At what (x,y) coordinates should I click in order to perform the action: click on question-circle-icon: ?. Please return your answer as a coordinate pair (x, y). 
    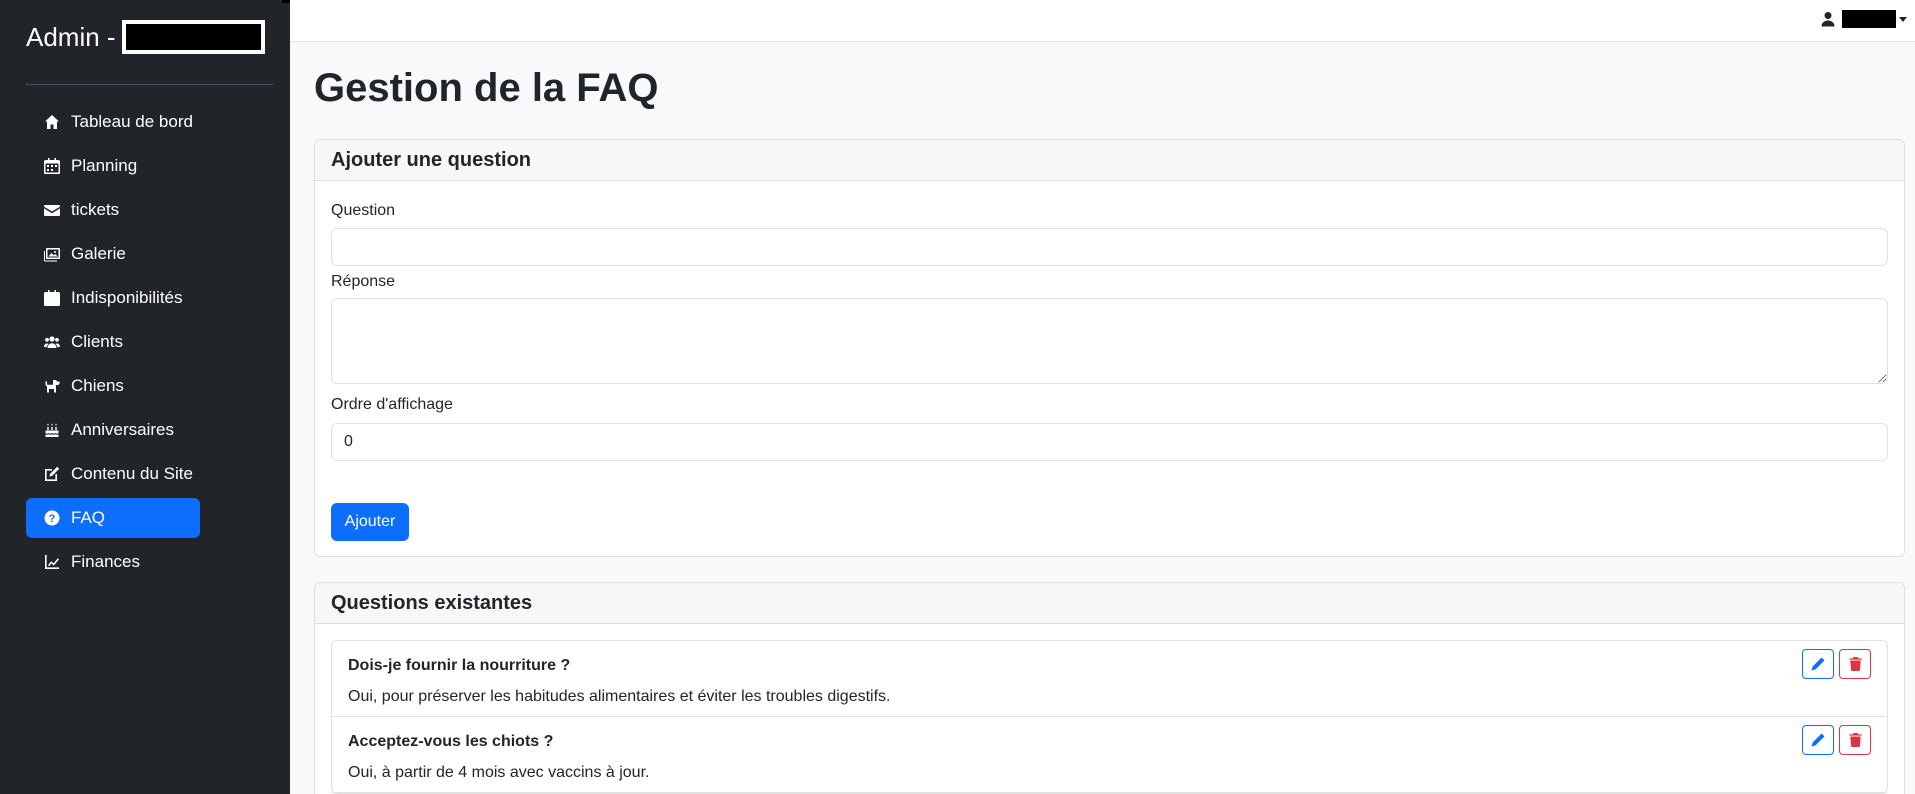
    Looking at the image, I should click on (52, 518).